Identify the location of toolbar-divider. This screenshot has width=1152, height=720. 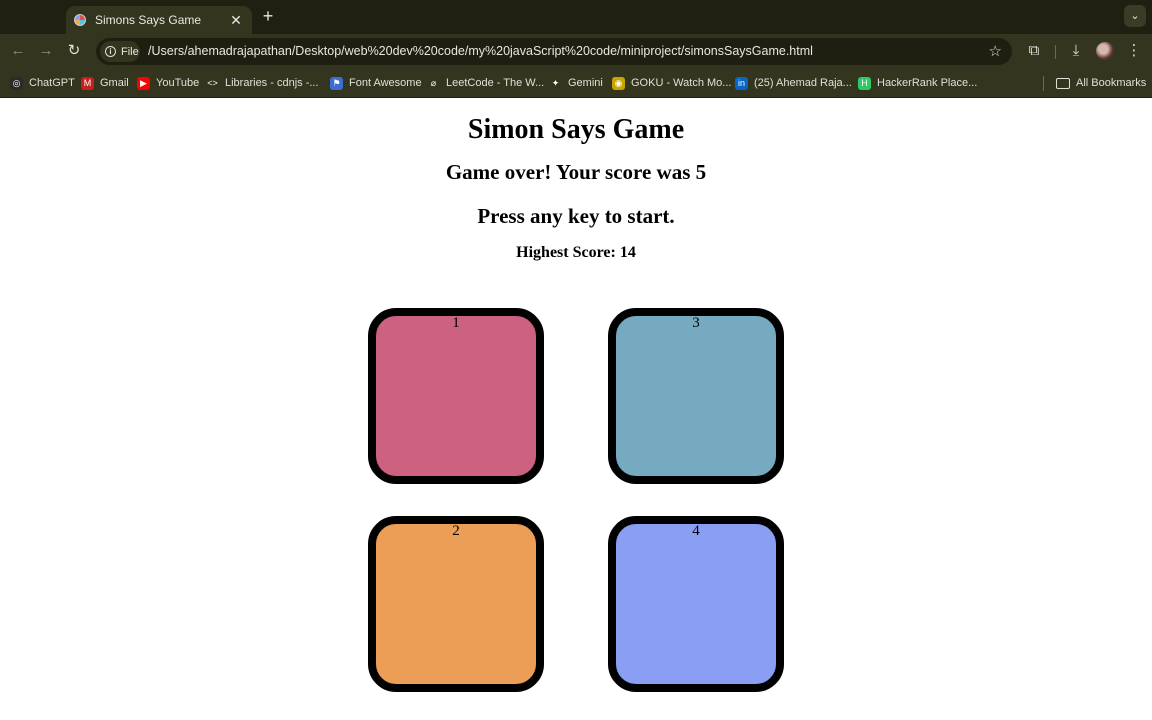
(1055, 52).